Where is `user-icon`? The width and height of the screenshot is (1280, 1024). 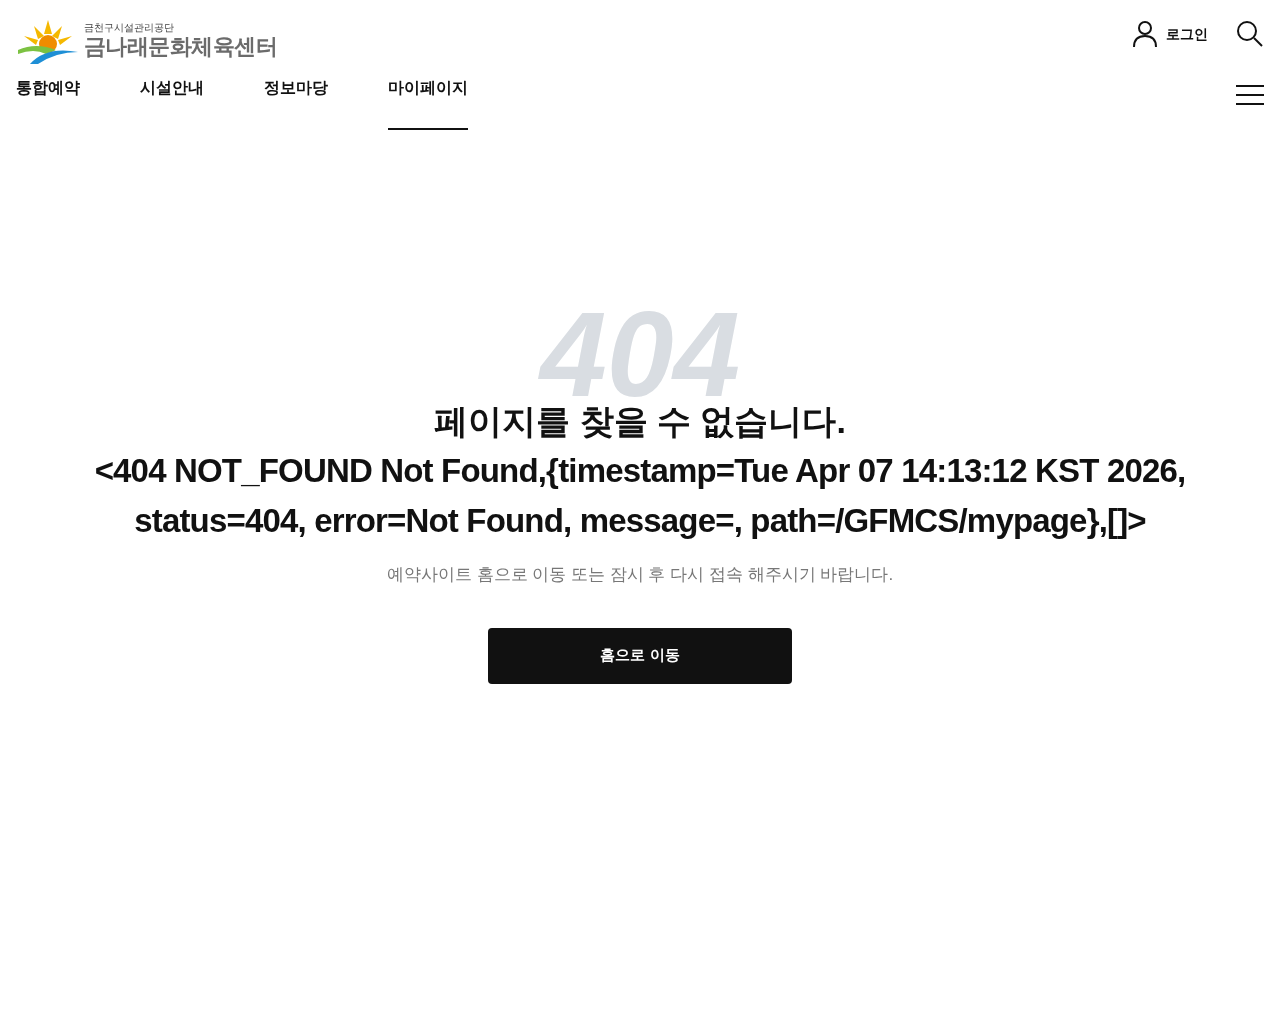
user-icon is located at coordinates (1145, 34).